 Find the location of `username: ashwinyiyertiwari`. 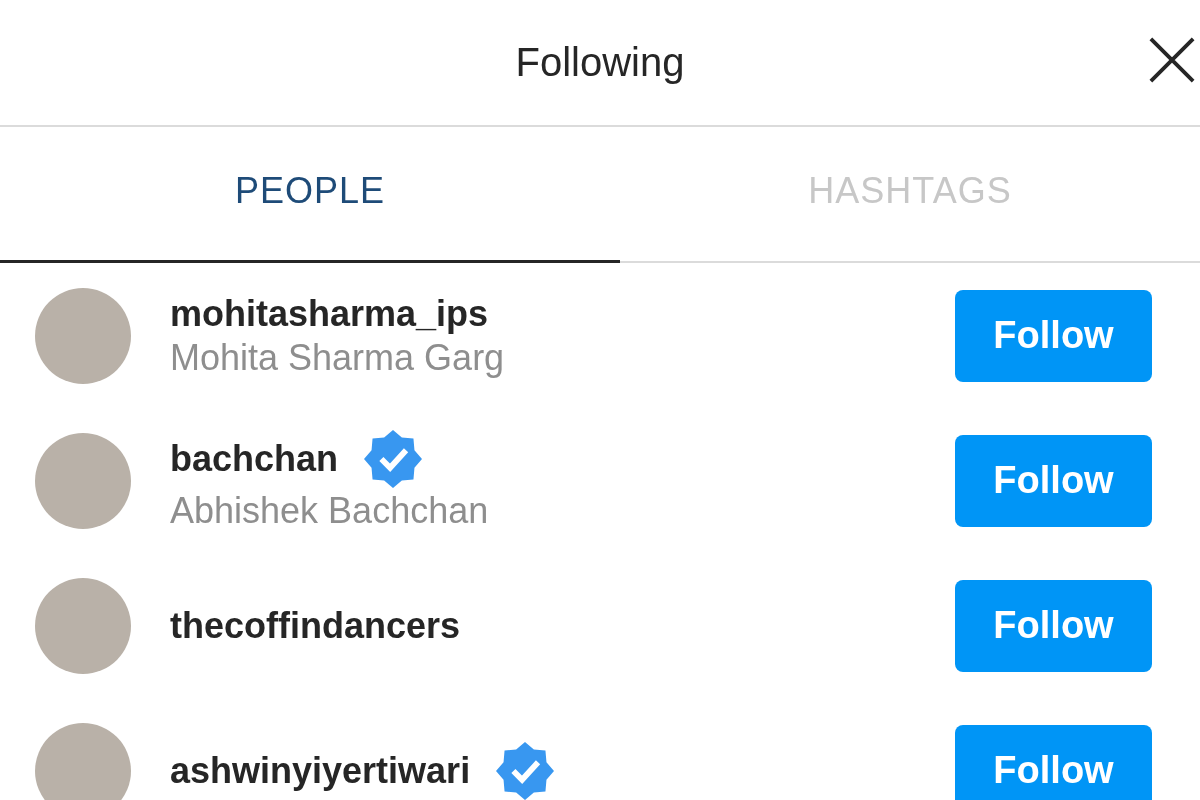

username: ashwinyiyertiwari is located at coordinates (320, 770).